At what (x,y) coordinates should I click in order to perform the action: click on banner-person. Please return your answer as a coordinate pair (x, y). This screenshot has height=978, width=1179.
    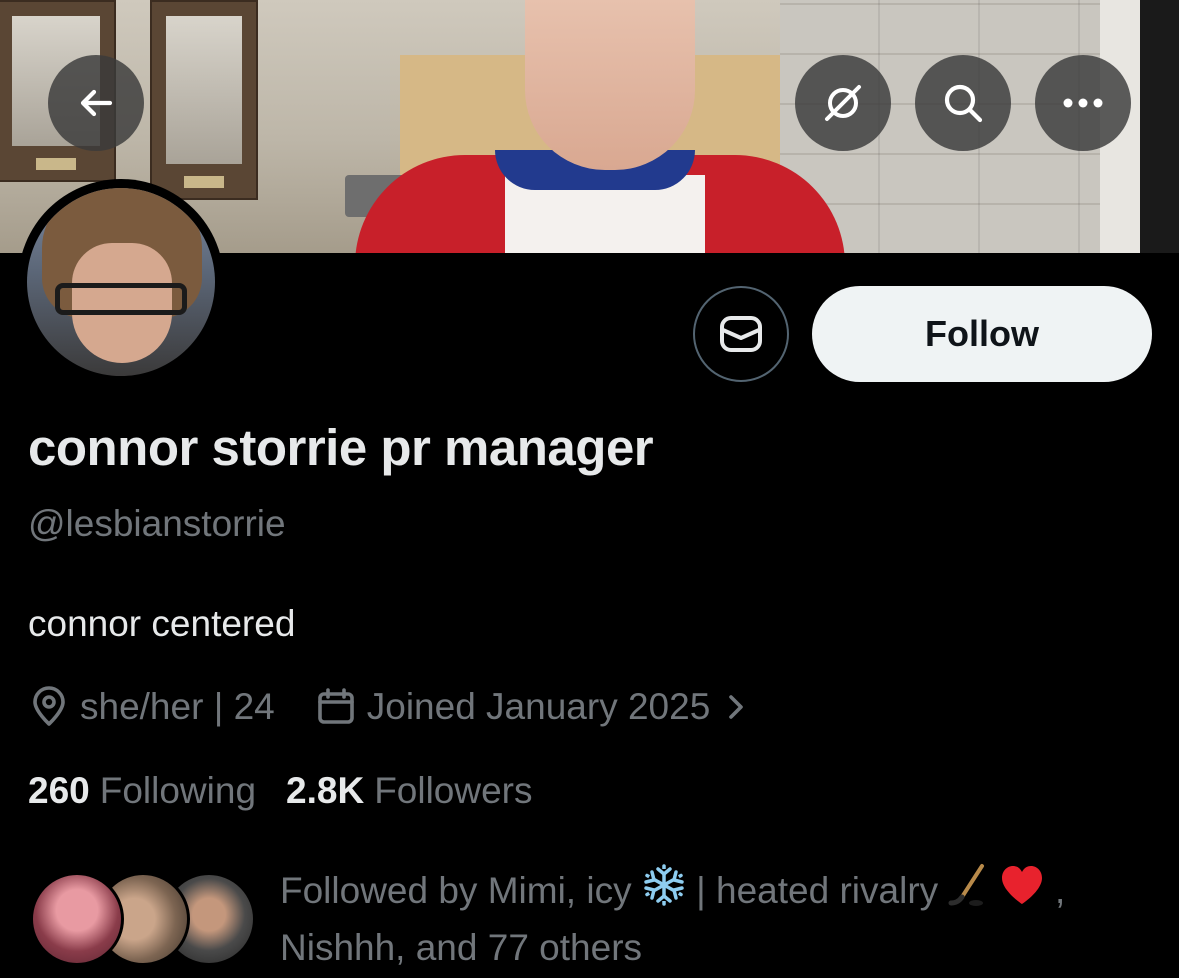
    Looking at the image, I should click on (600, 126).